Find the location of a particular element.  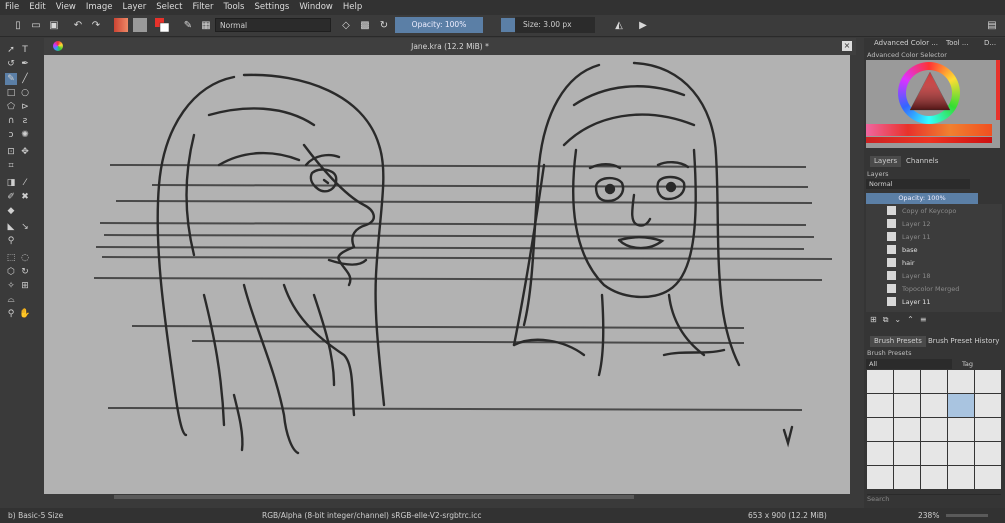

calligraphy-icon: ✒ is located at coordinates (25, 64).